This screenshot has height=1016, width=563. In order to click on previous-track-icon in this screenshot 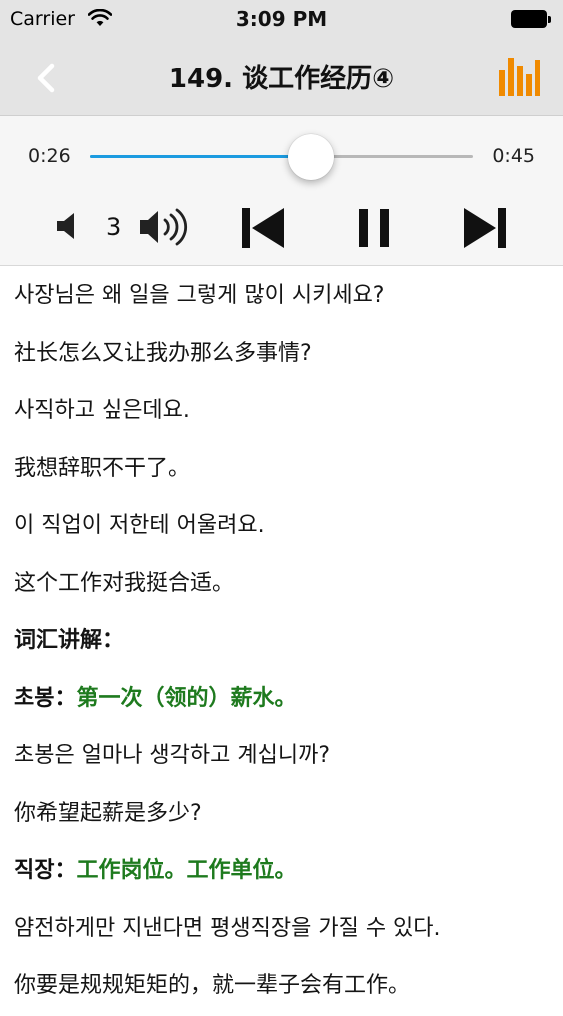, I will do `click(263, 228)`.